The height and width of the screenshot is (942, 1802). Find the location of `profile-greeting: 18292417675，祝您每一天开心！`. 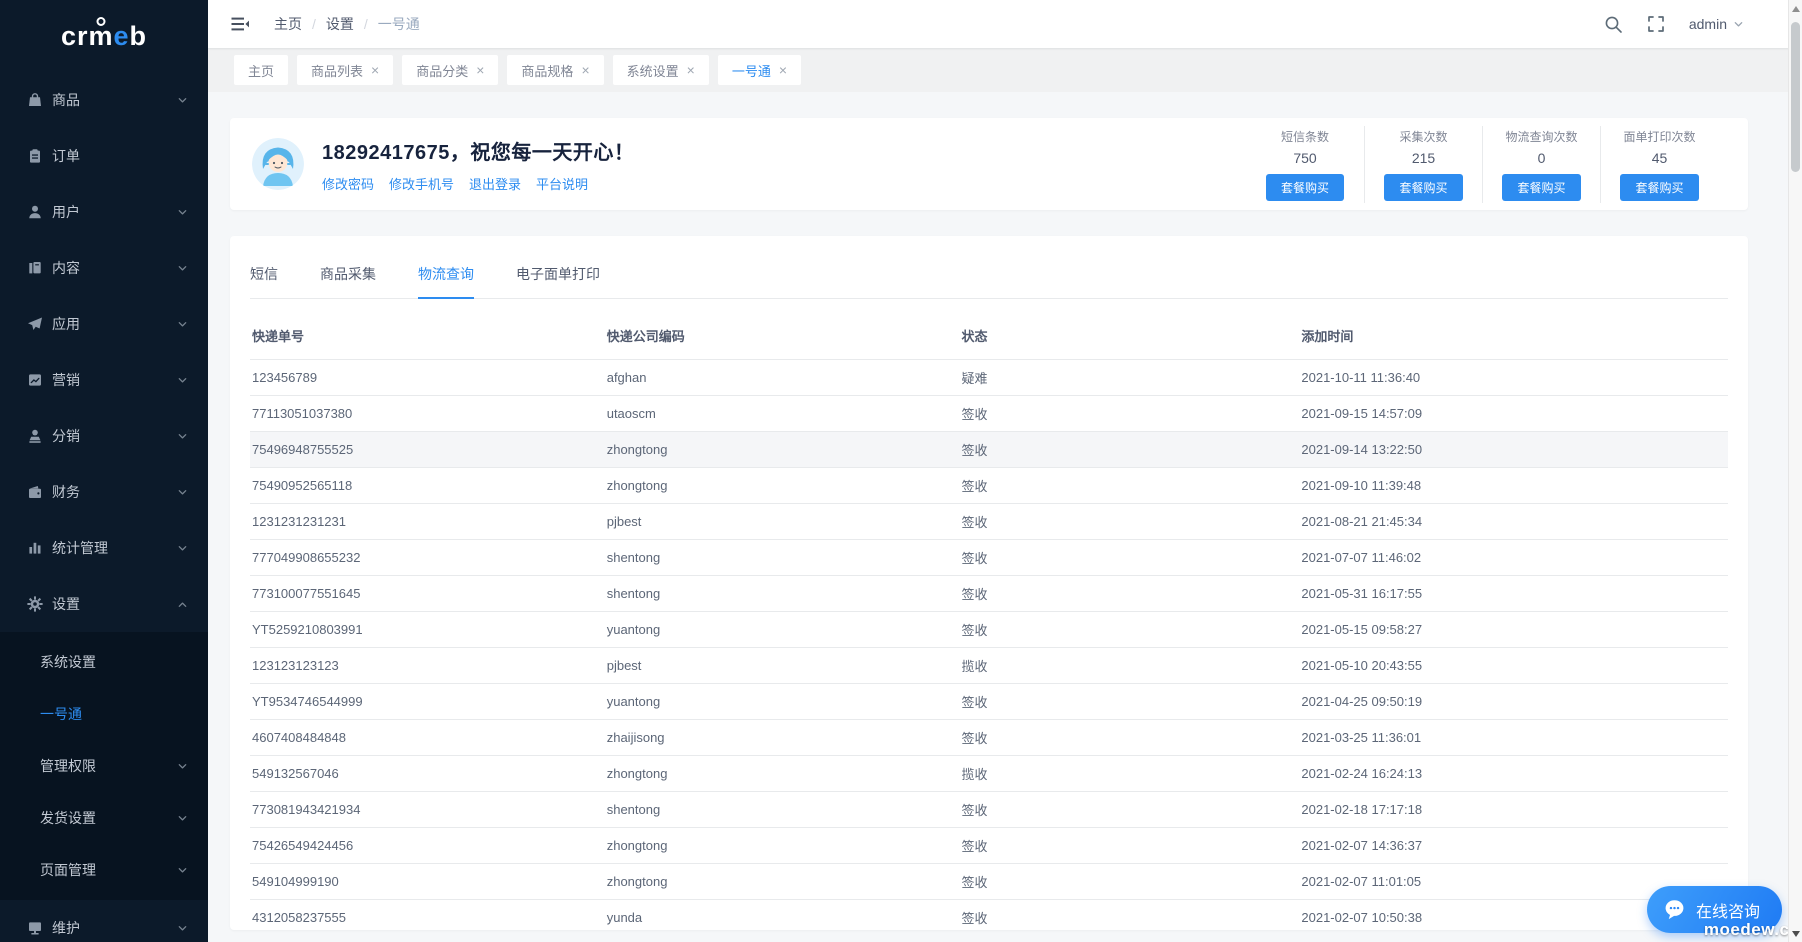

profile-greeting: 18292417675，祝您每一天开心！ is located at coordinates (478, 152).